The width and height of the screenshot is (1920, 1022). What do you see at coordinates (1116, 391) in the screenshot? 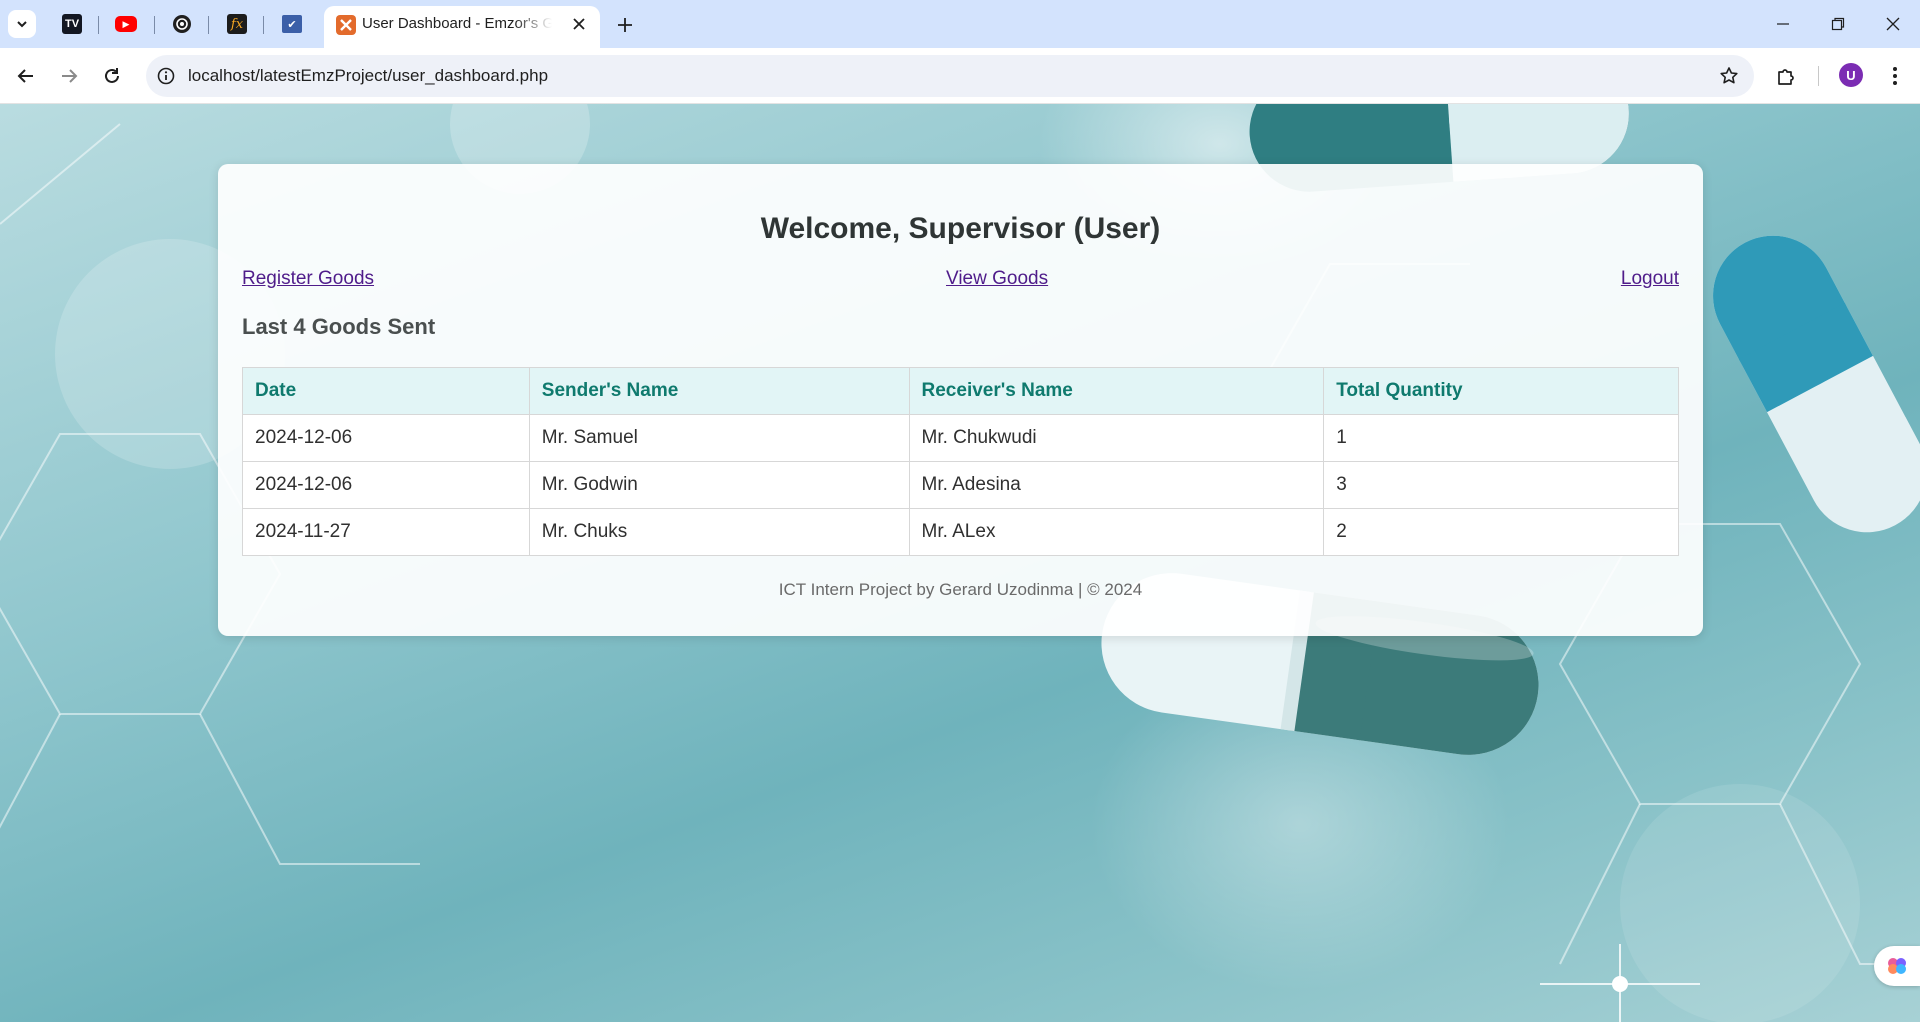
I see `column-header-receiver: Receiver's Name` at bounding box center [1116, 391].